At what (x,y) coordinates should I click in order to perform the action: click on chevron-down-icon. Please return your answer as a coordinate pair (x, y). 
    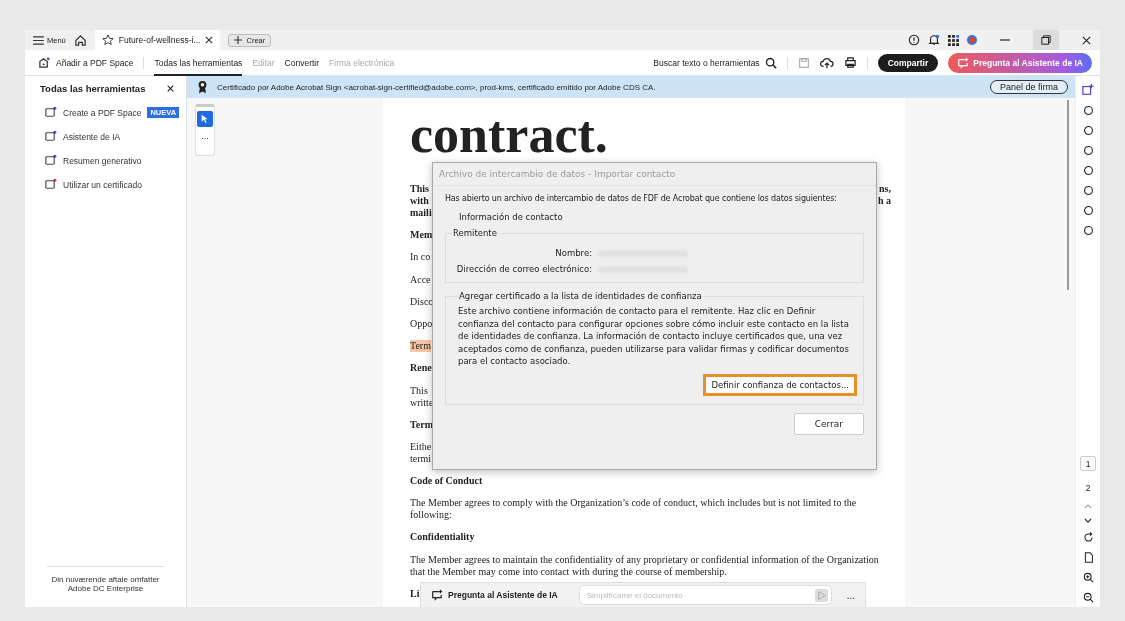
    Looking at the image, I should click on (1088, 520).